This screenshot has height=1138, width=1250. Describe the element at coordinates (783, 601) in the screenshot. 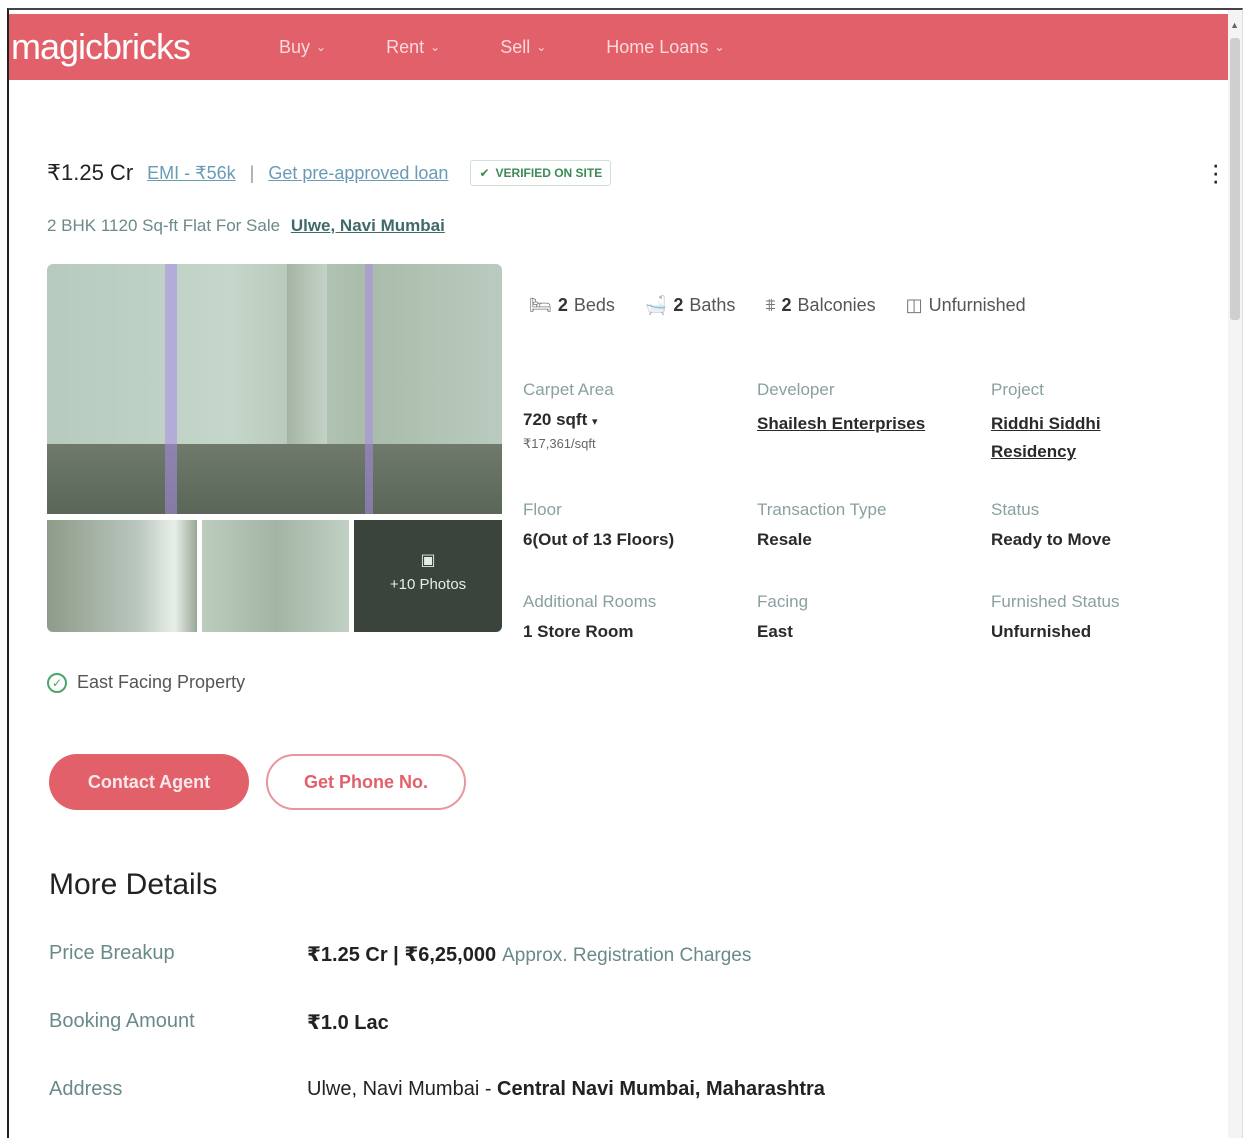

I see `facing-label: Facing` at that location.